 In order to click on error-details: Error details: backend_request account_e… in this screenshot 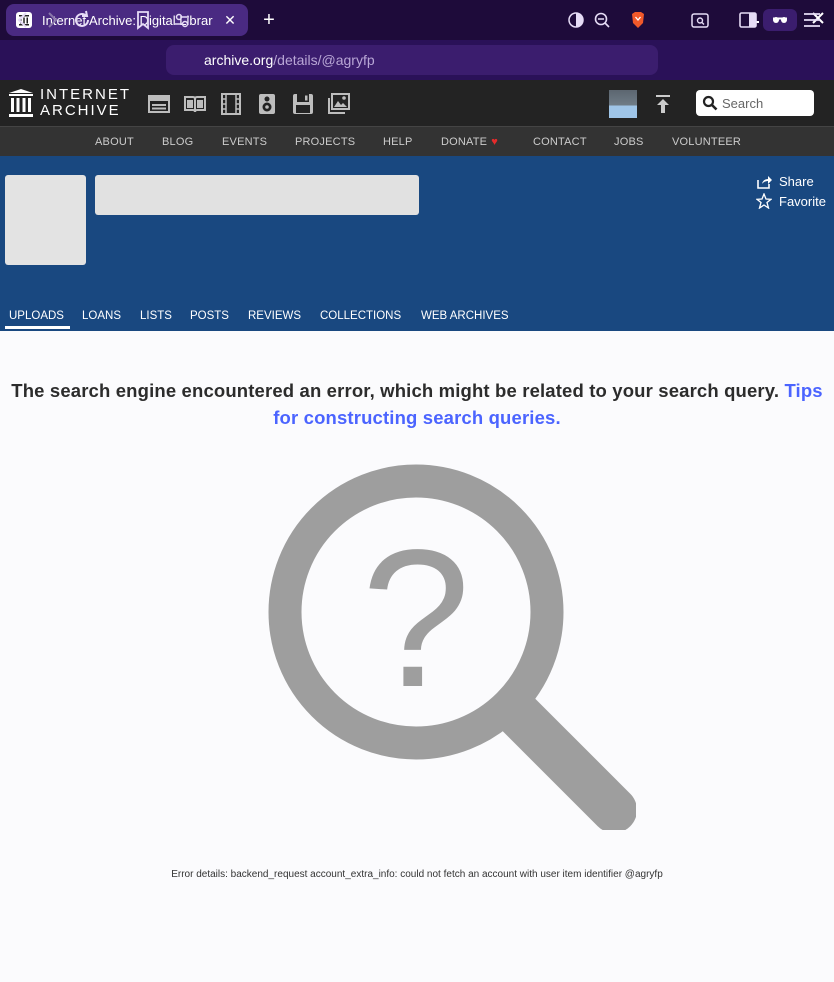, I will do `click(417, 874)`.